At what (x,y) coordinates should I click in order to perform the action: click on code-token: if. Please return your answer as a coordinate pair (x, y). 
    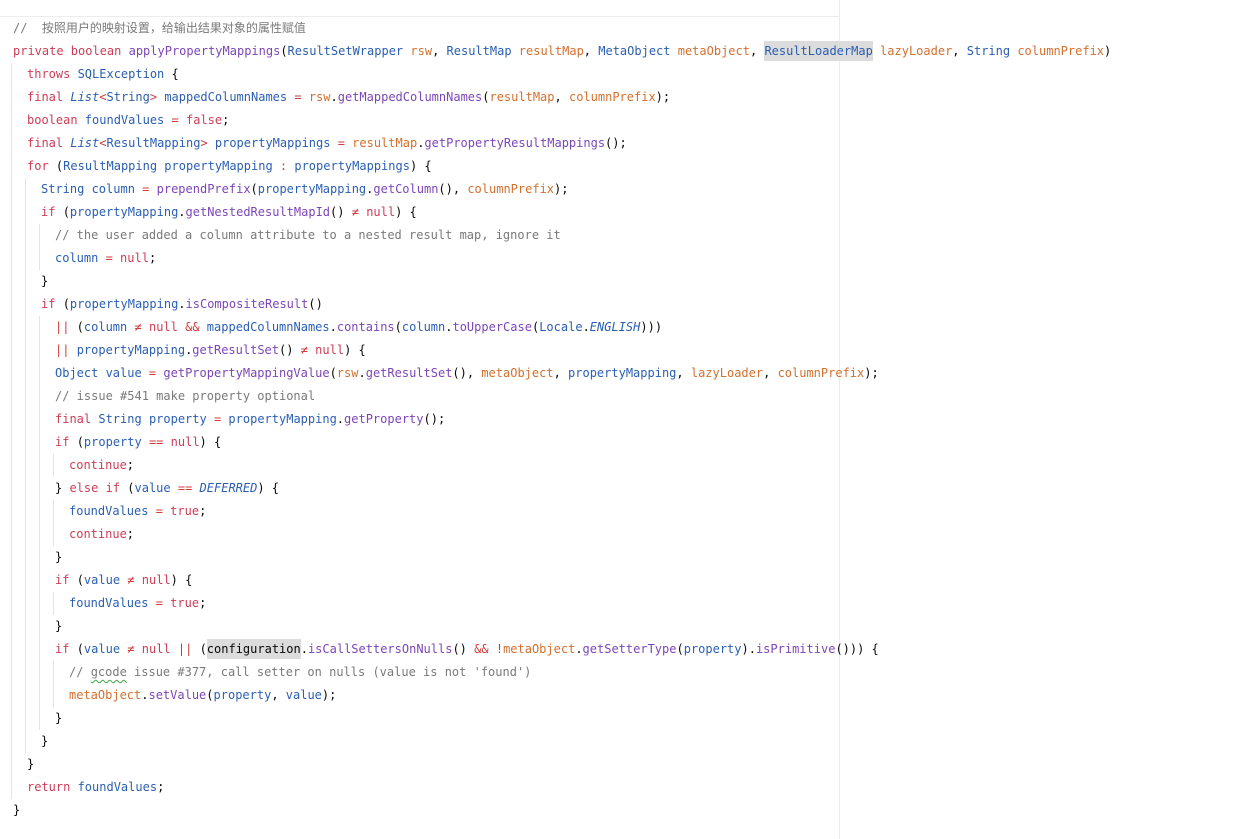
    Looking at the image, I should click on (66, 580).